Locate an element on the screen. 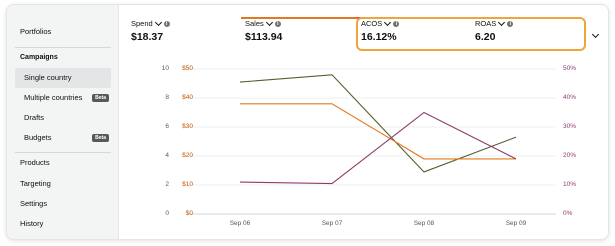  y-axis-percent-tick-label: 20% is located at coordinates (570, 155).